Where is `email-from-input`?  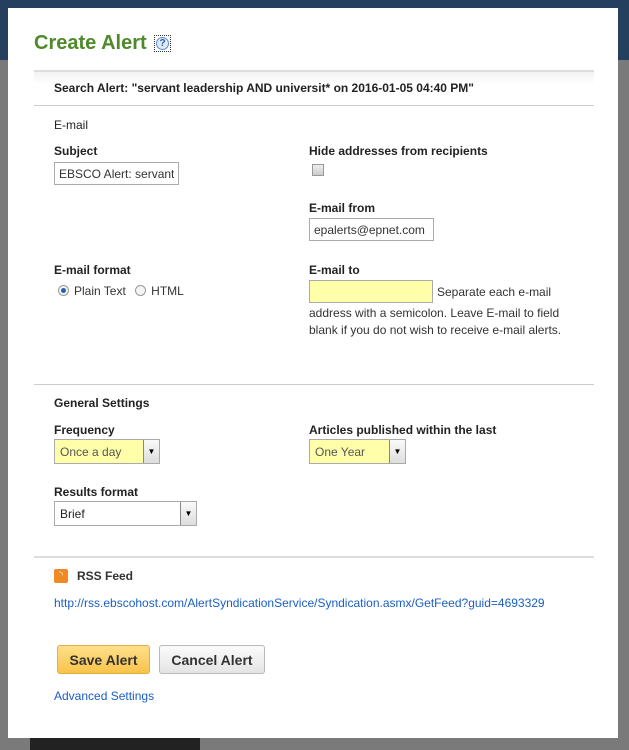
email-from-input is located at coordinates (371, 229).